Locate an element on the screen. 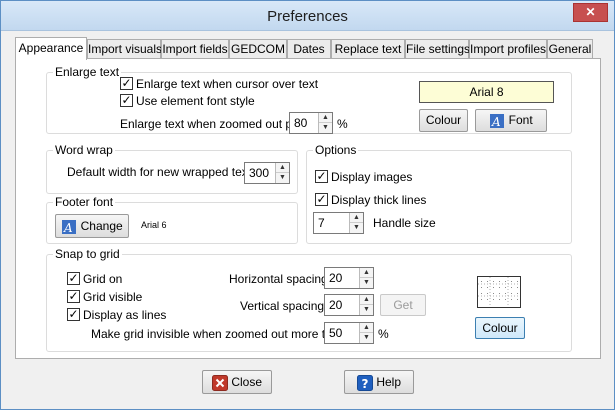 This screenshot has width=615, height=410. element-font-label: Use element font style is located at coordinates (195, 101).